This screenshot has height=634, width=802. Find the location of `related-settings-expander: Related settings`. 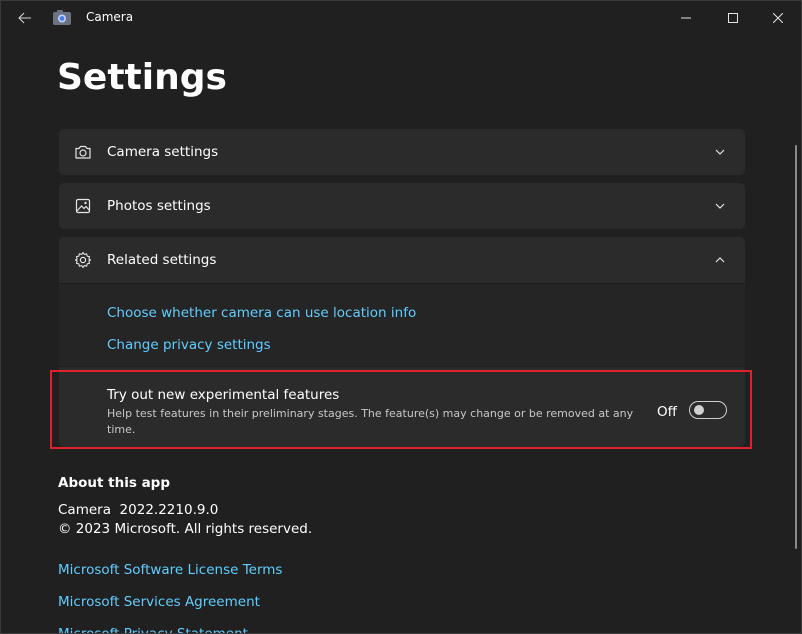

related-settings-expander: Related settings is located at coordinates (402, 260).